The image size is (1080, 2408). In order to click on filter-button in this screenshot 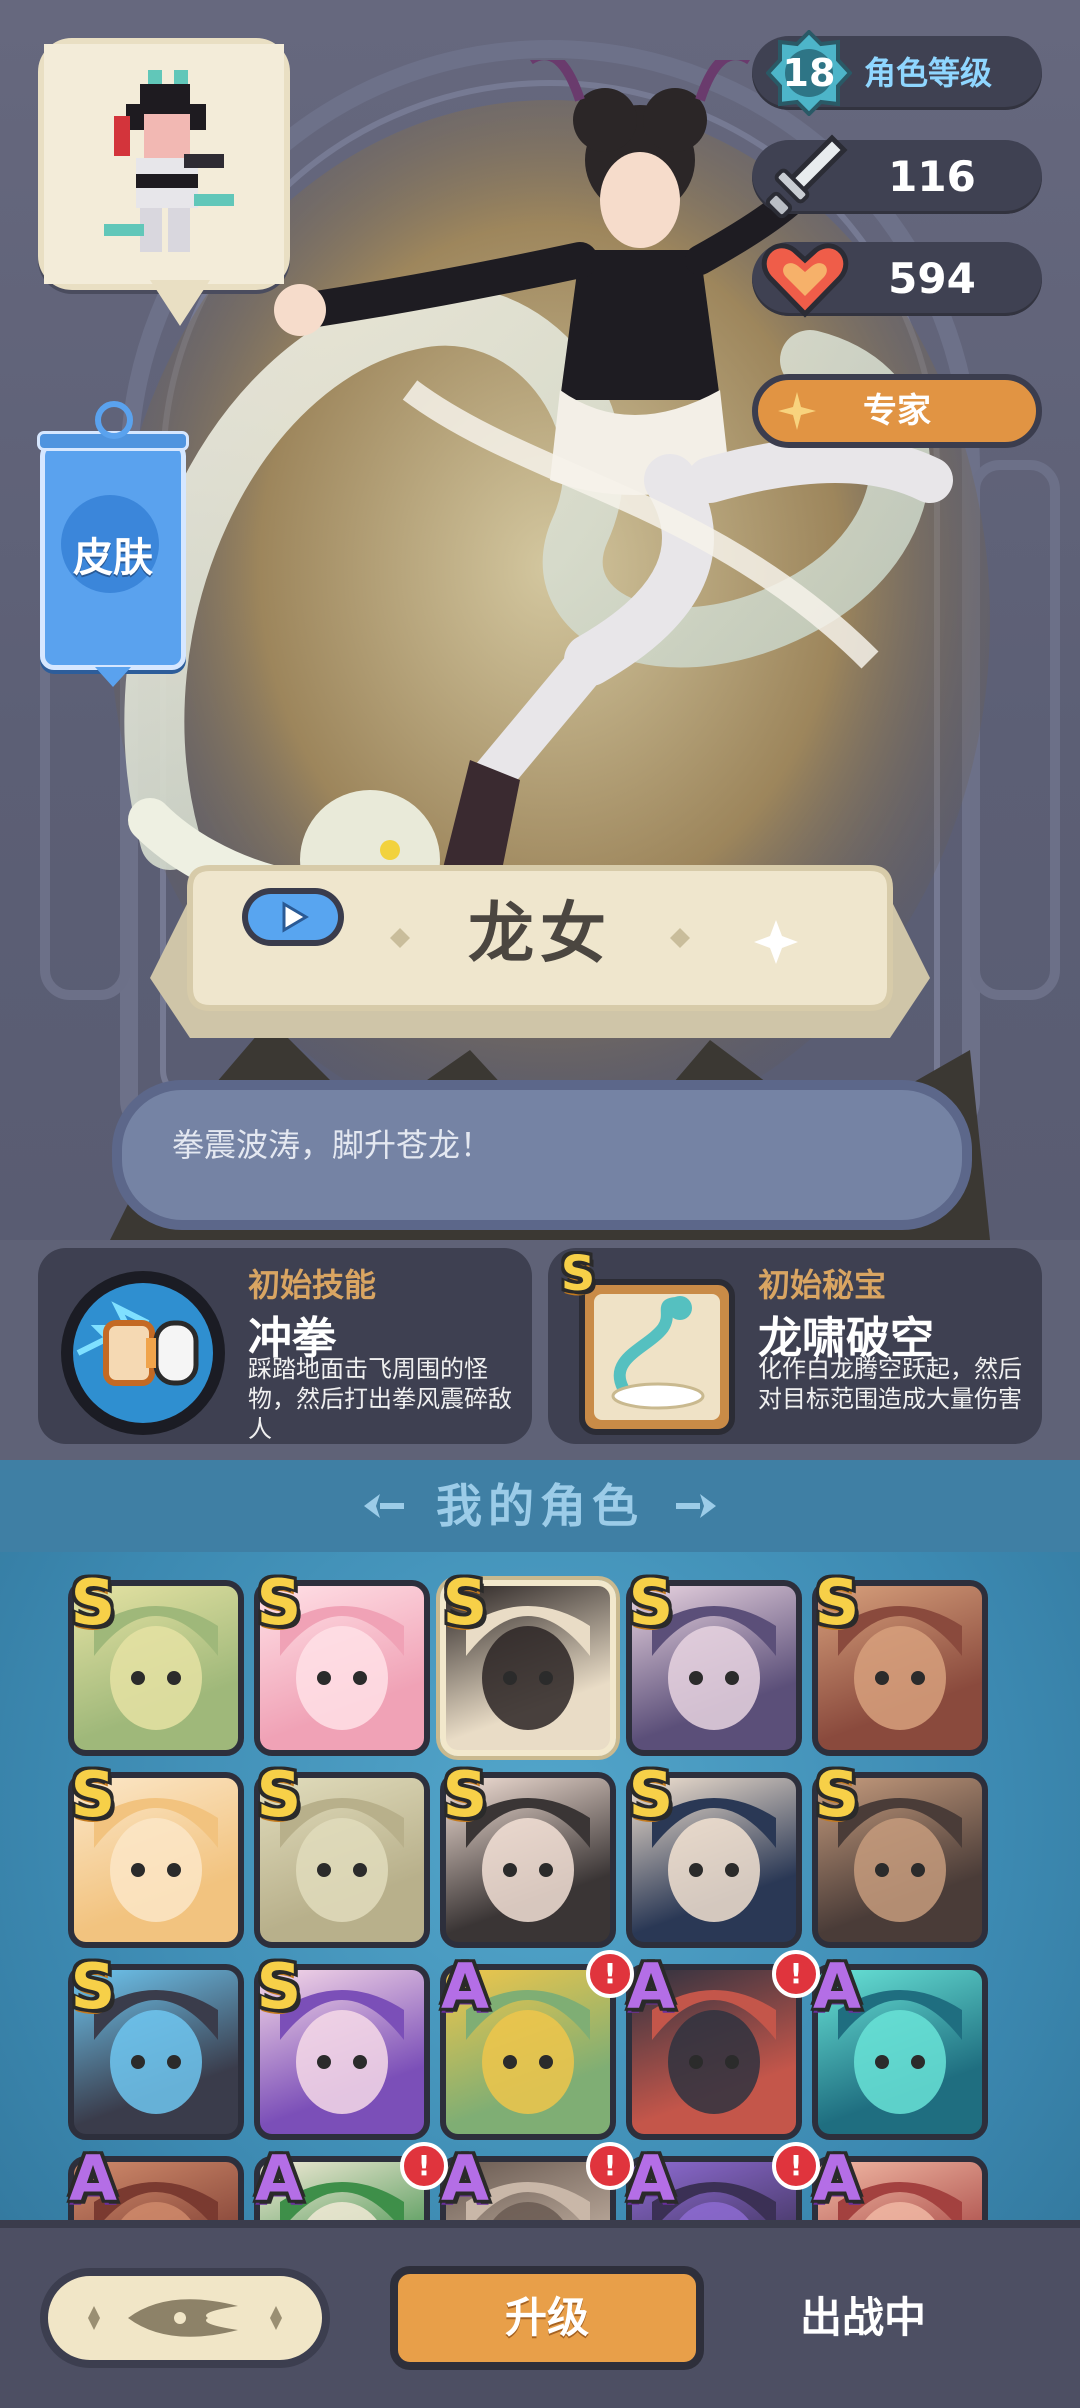, I will do `click(185, 2318)`.